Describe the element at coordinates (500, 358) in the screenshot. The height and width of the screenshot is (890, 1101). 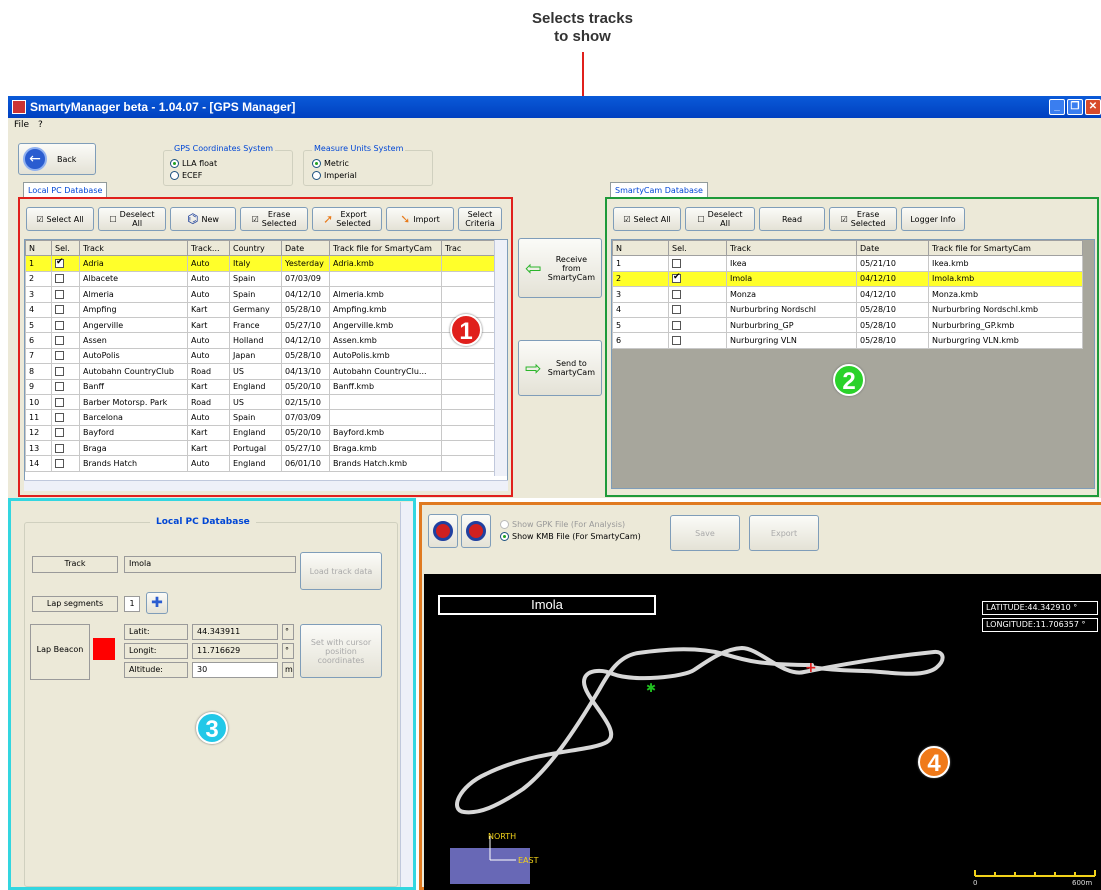
I see `local-vertical-scrollbar` at that location.